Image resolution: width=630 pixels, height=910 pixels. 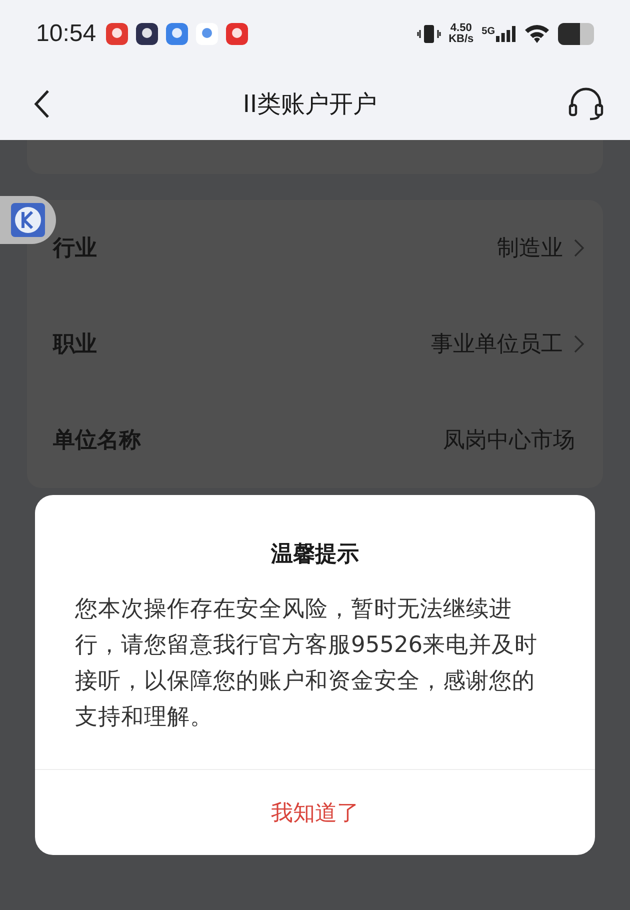 What do you see at coordinates (506, 34) in the screenshot?
I see `signal-icon` at bounding box center [506, 34].